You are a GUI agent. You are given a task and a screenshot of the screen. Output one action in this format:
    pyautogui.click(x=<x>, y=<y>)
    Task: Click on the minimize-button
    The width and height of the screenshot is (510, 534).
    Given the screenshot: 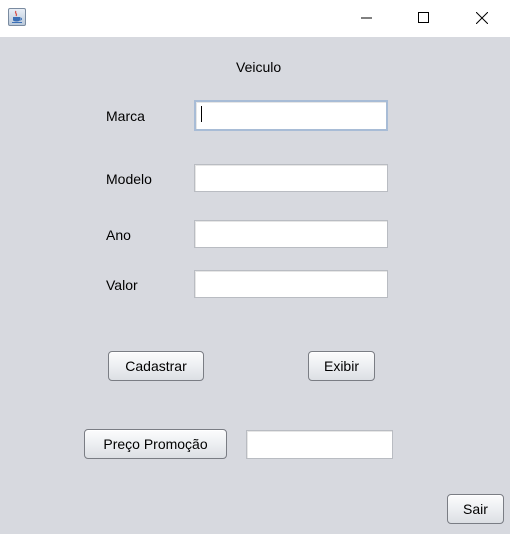 What is the action you would take?
    pyautogui.click(x=367, y=18)
    